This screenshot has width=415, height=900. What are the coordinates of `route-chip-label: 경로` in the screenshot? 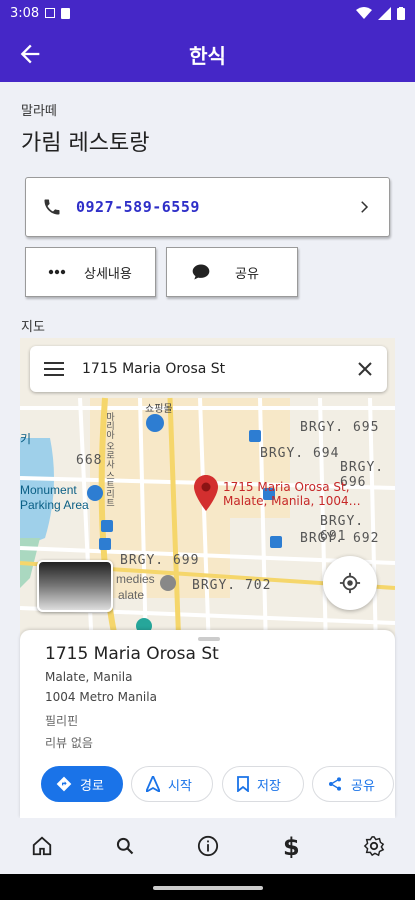 It's located at (92, 786).